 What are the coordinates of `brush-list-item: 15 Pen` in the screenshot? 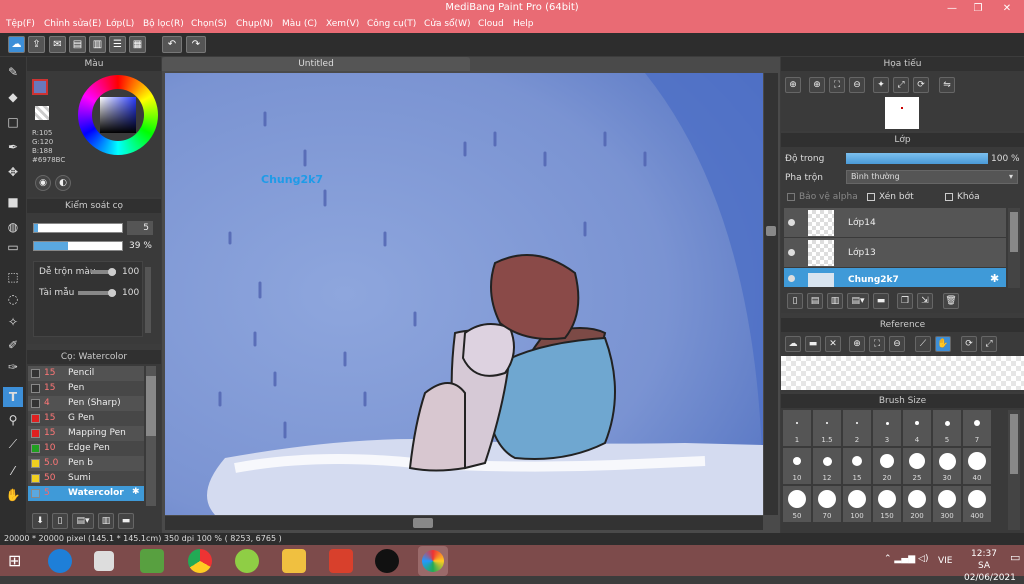 It's located at (86, 388).